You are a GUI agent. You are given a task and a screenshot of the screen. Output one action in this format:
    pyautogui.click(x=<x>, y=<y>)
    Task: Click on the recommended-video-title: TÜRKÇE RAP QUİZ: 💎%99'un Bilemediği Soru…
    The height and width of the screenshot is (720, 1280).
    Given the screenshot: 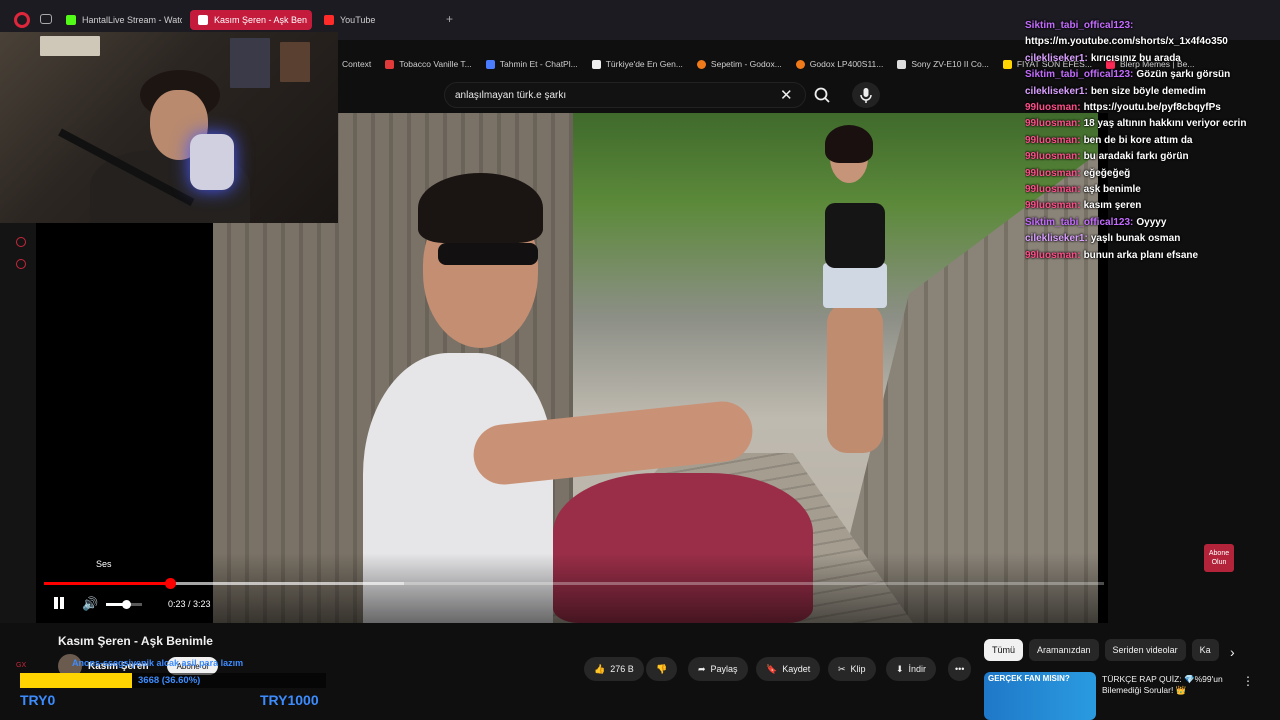 What is the action you would take?
    pyautogui.click(x=1167, y=685)
    